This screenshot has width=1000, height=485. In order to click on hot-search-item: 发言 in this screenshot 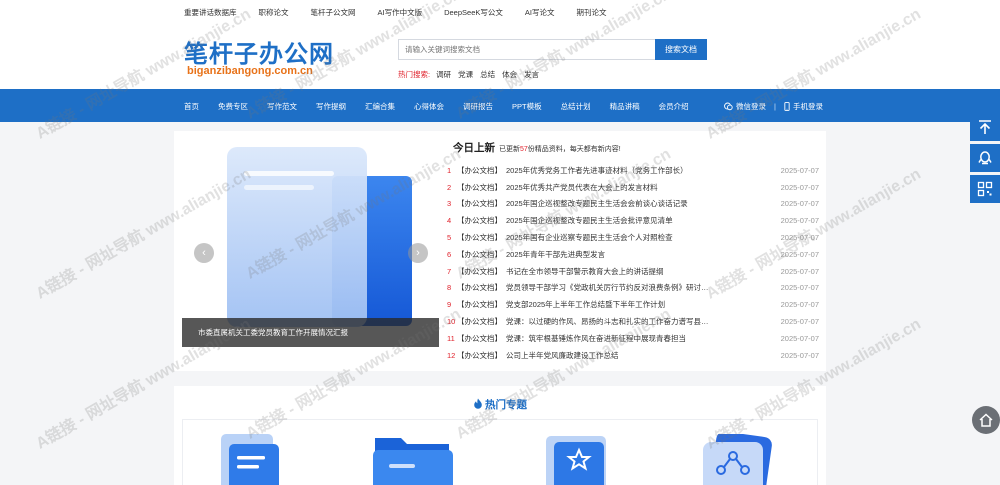, I will do `click(531, 74)`.